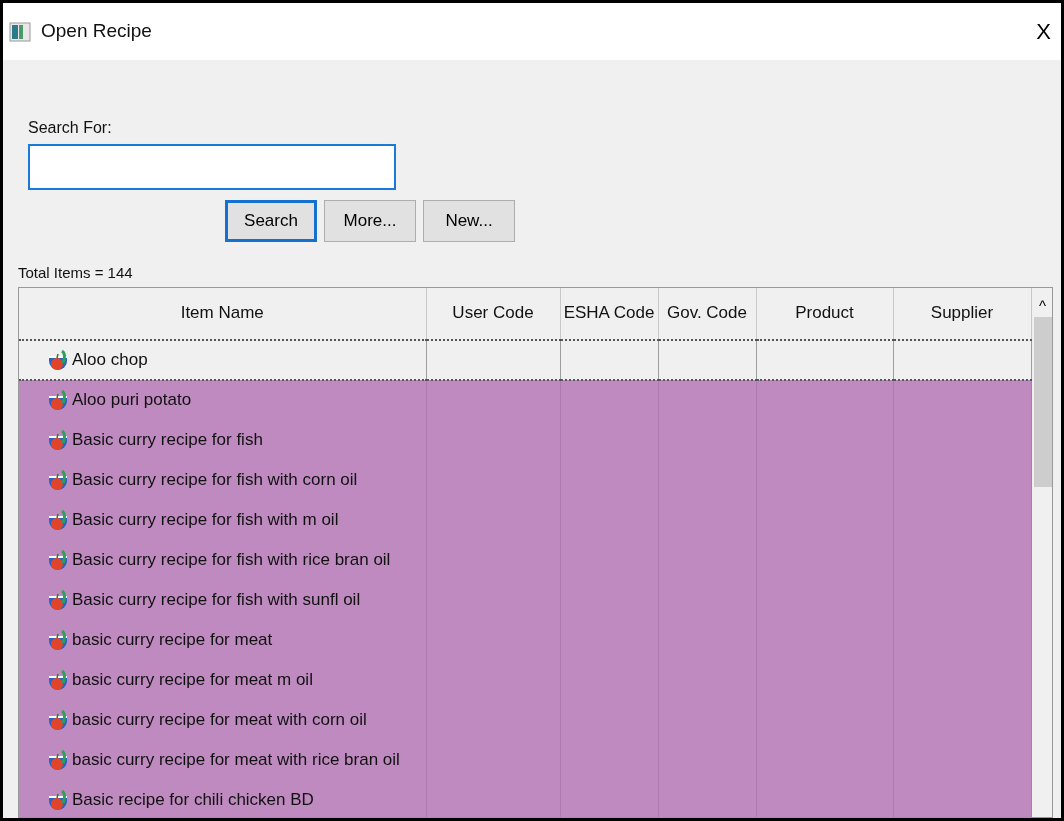 The height and width of the screenshot is (821, 1064). What do you see at coordinates (70, 128) in the screenshot?
I see `search-label: Search For:` at bounding box center [70, 128].